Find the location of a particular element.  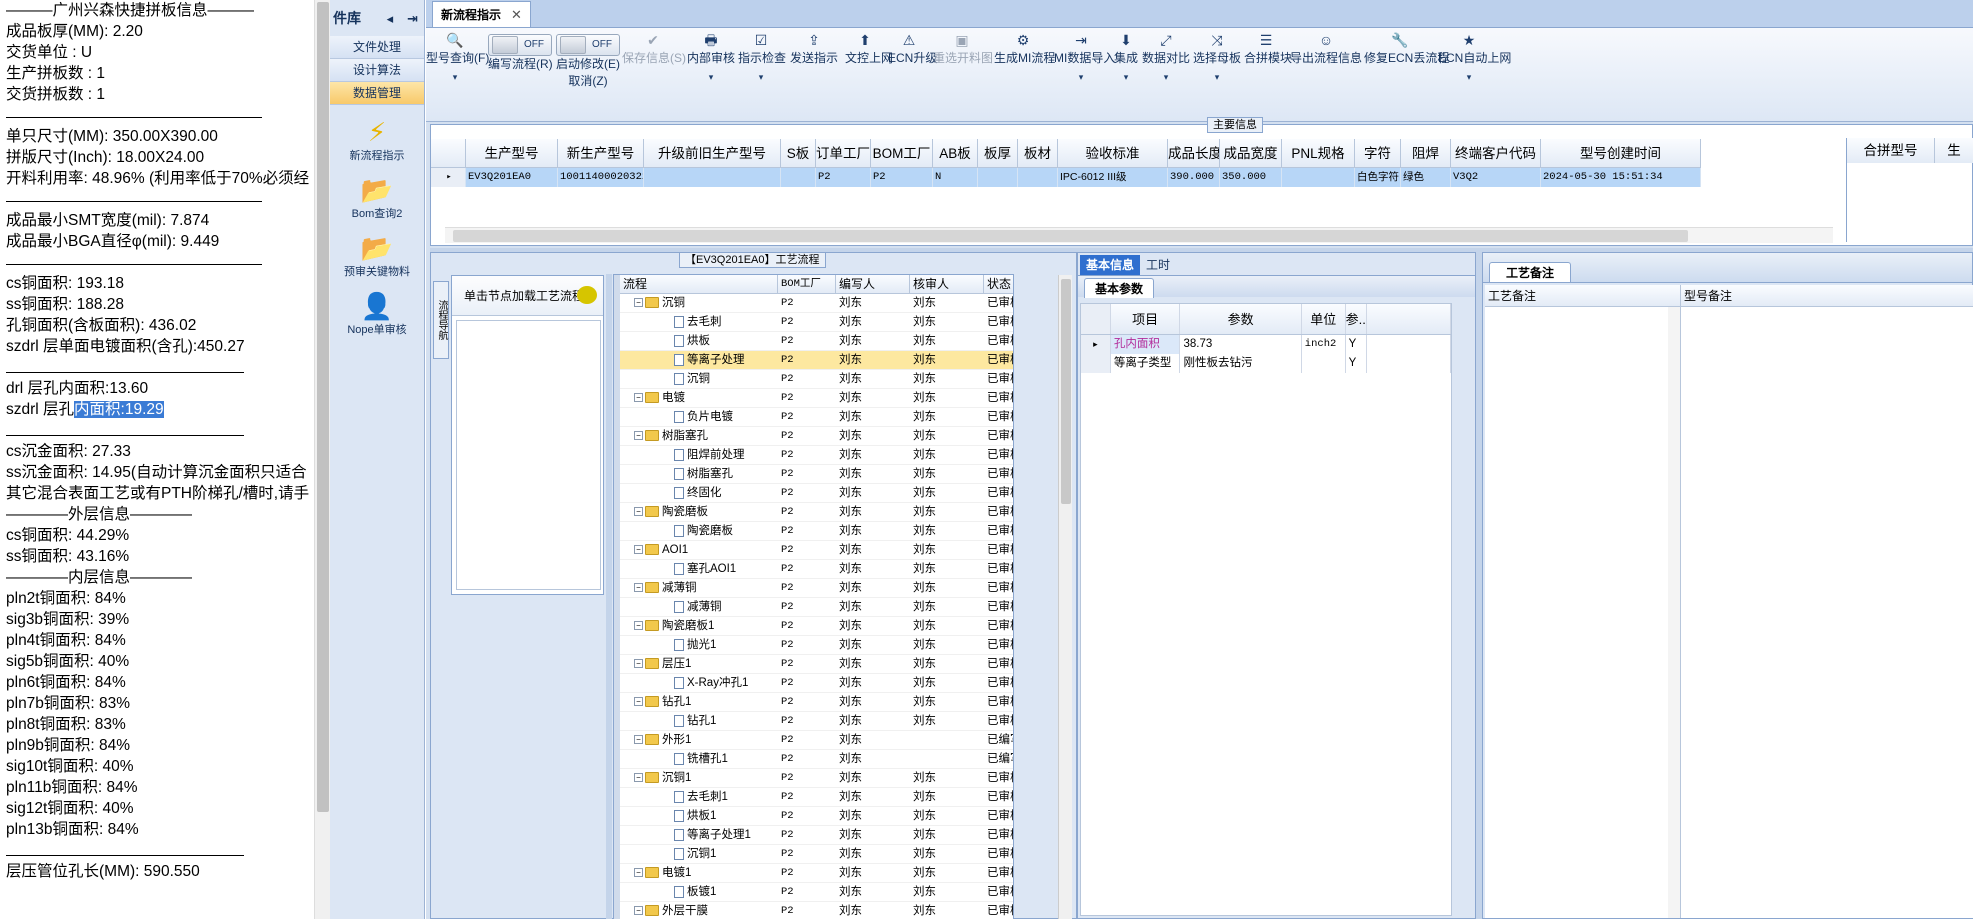

col-header: 成品长度 is located at coordinates (1194, 153).